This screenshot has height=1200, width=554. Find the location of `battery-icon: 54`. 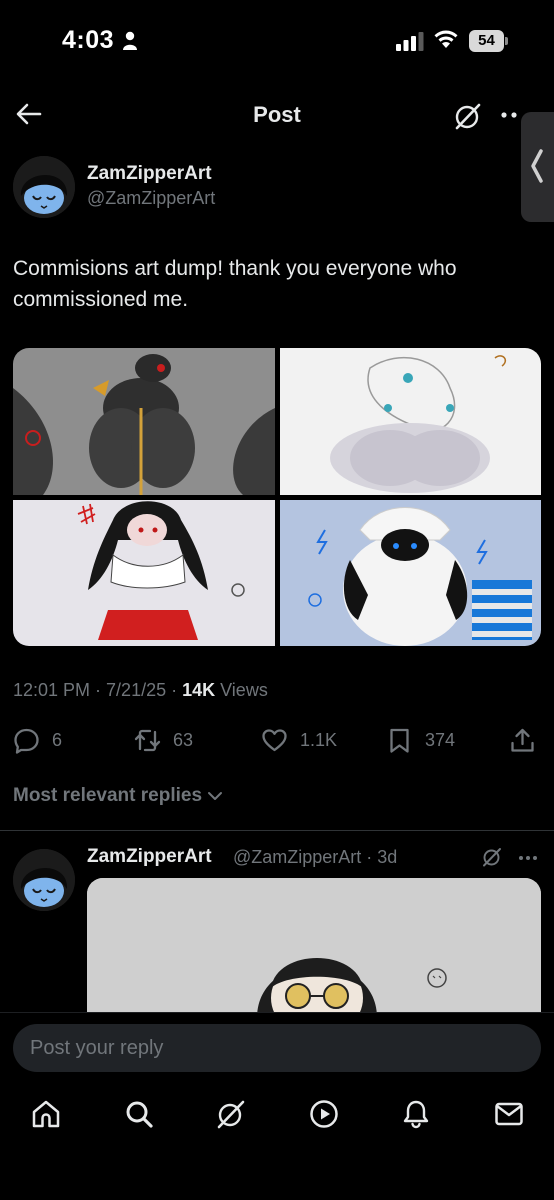

battery-icon: 54 is located at coordinates (489, 41).